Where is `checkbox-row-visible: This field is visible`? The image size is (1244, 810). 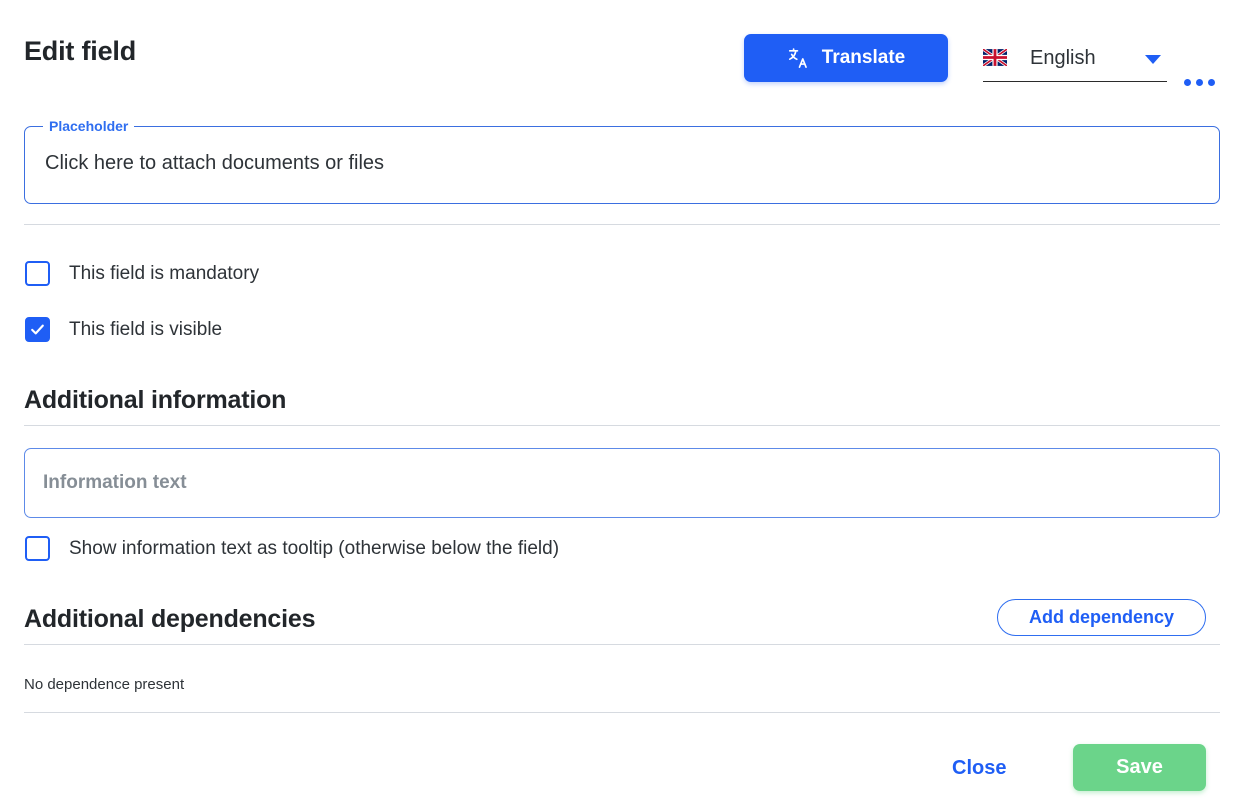
checkbox-row-visible: This field is visible is located at coordinates (123, 329).